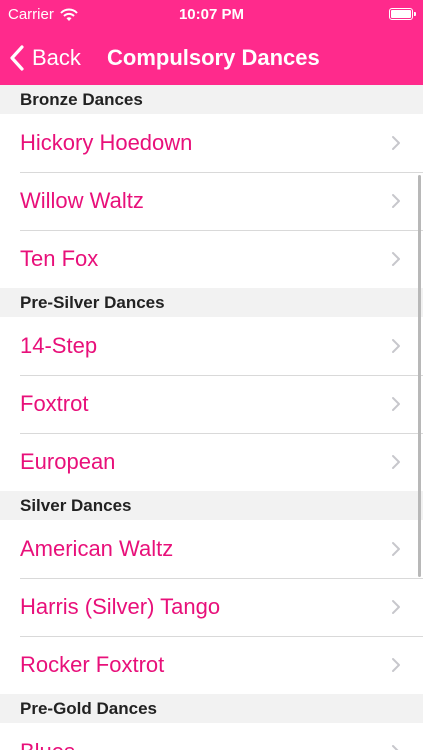 This screenshot has height=750, width=423. Describe the element at coordinates (211, 736) in the screenshot. I see `list-item: Blues` at that location.